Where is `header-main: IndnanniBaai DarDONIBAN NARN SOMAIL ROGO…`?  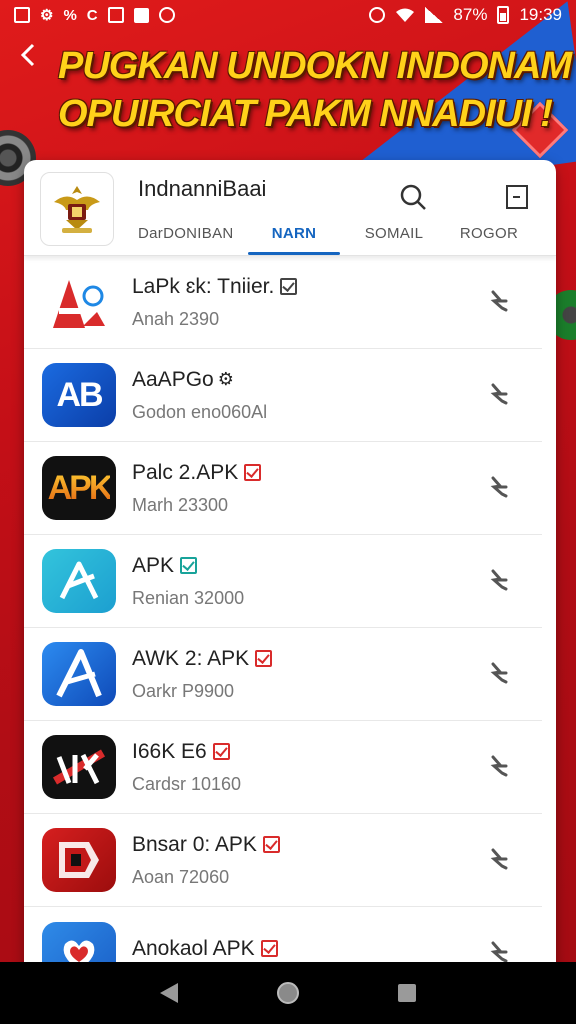
header-main: IndnanniBaai DarDONIBAN NARN SOMAIL ROGO… is located at coordinates (340, 207).